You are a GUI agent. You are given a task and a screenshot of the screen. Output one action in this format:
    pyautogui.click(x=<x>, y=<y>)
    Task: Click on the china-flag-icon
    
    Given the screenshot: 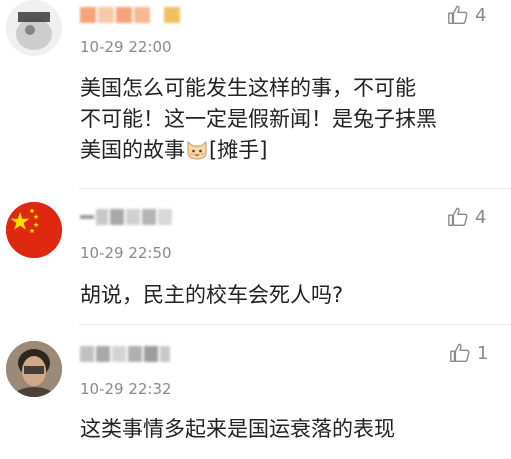 What is the action you would take?
    pyautogui.click(x=34, y=230)
    